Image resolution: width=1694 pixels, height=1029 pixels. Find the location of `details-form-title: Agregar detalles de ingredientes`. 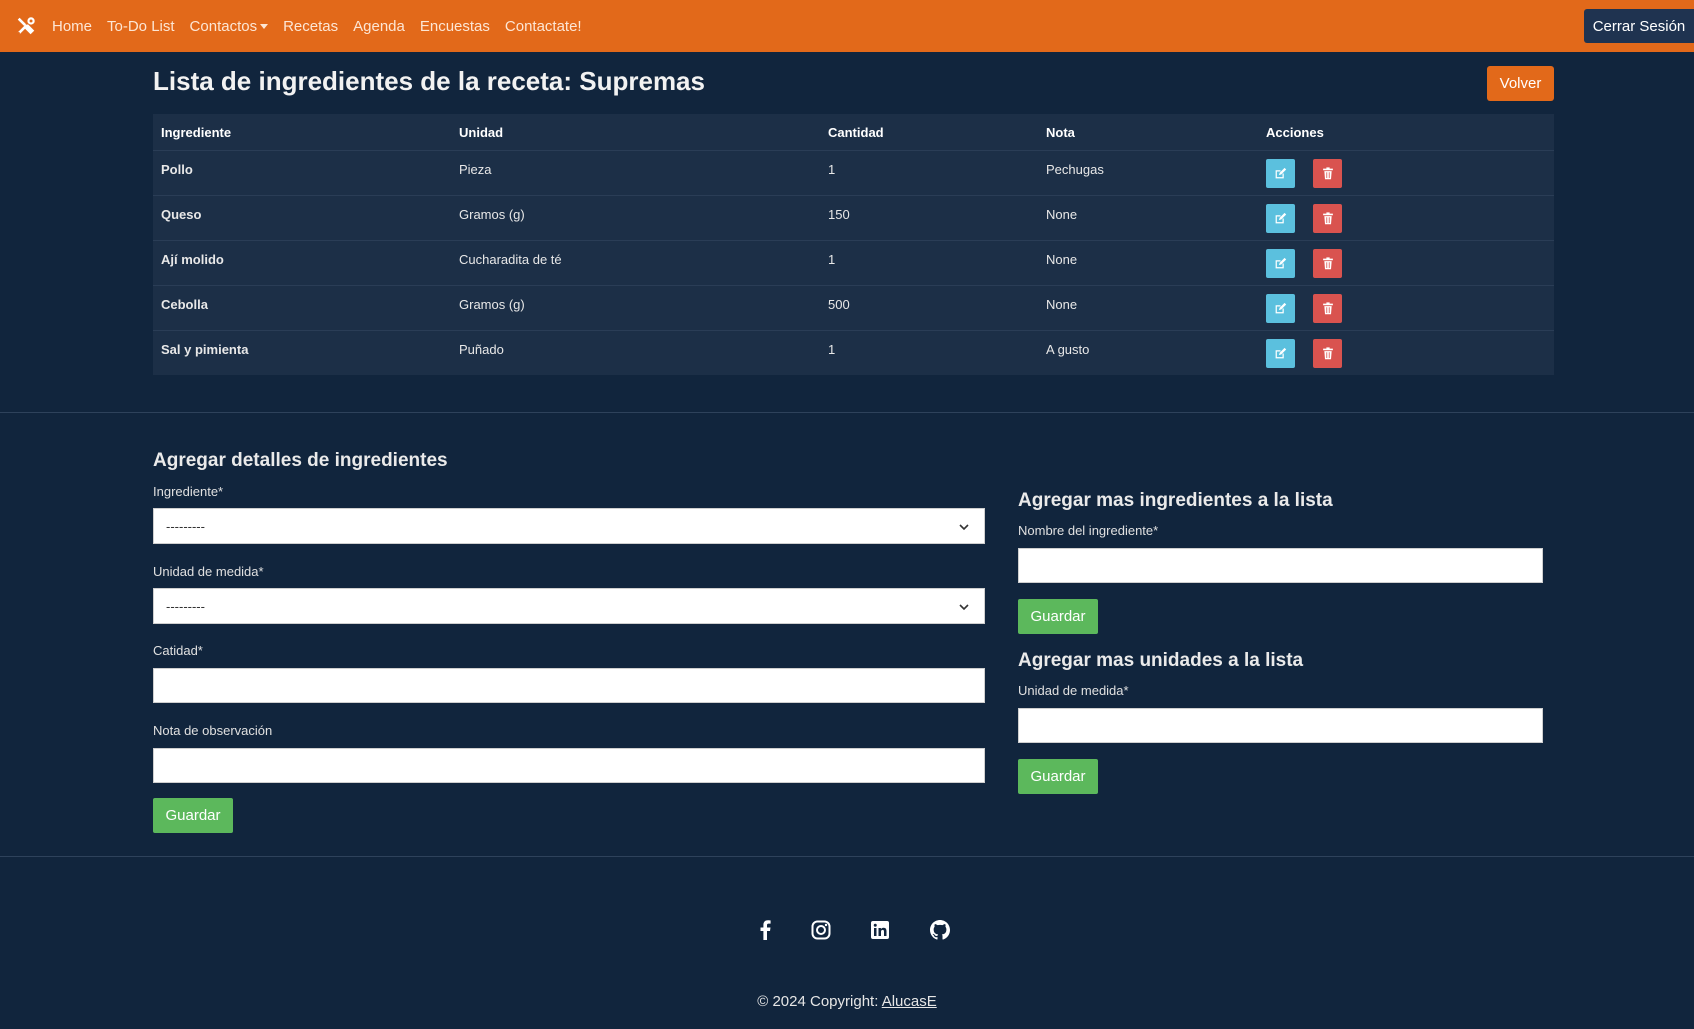

details-form-title: Agregar detalles de ingredientes is located at coordinates (300, 460).